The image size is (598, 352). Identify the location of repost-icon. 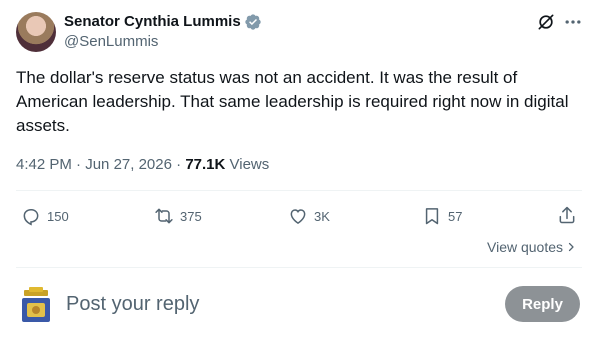
(164, 216).